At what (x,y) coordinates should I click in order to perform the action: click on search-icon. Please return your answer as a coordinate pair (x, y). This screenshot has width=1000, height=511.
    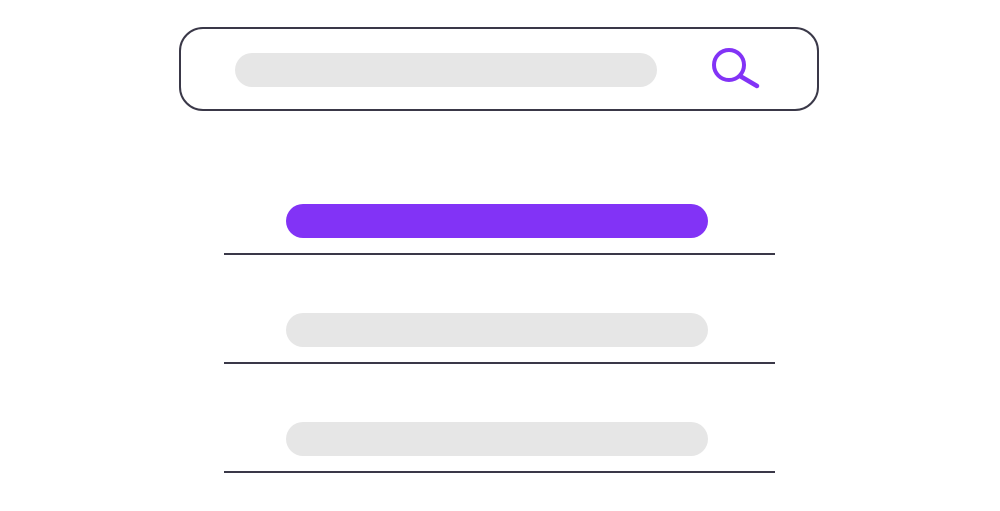
    Looking at the image, I should click on (738, 70).